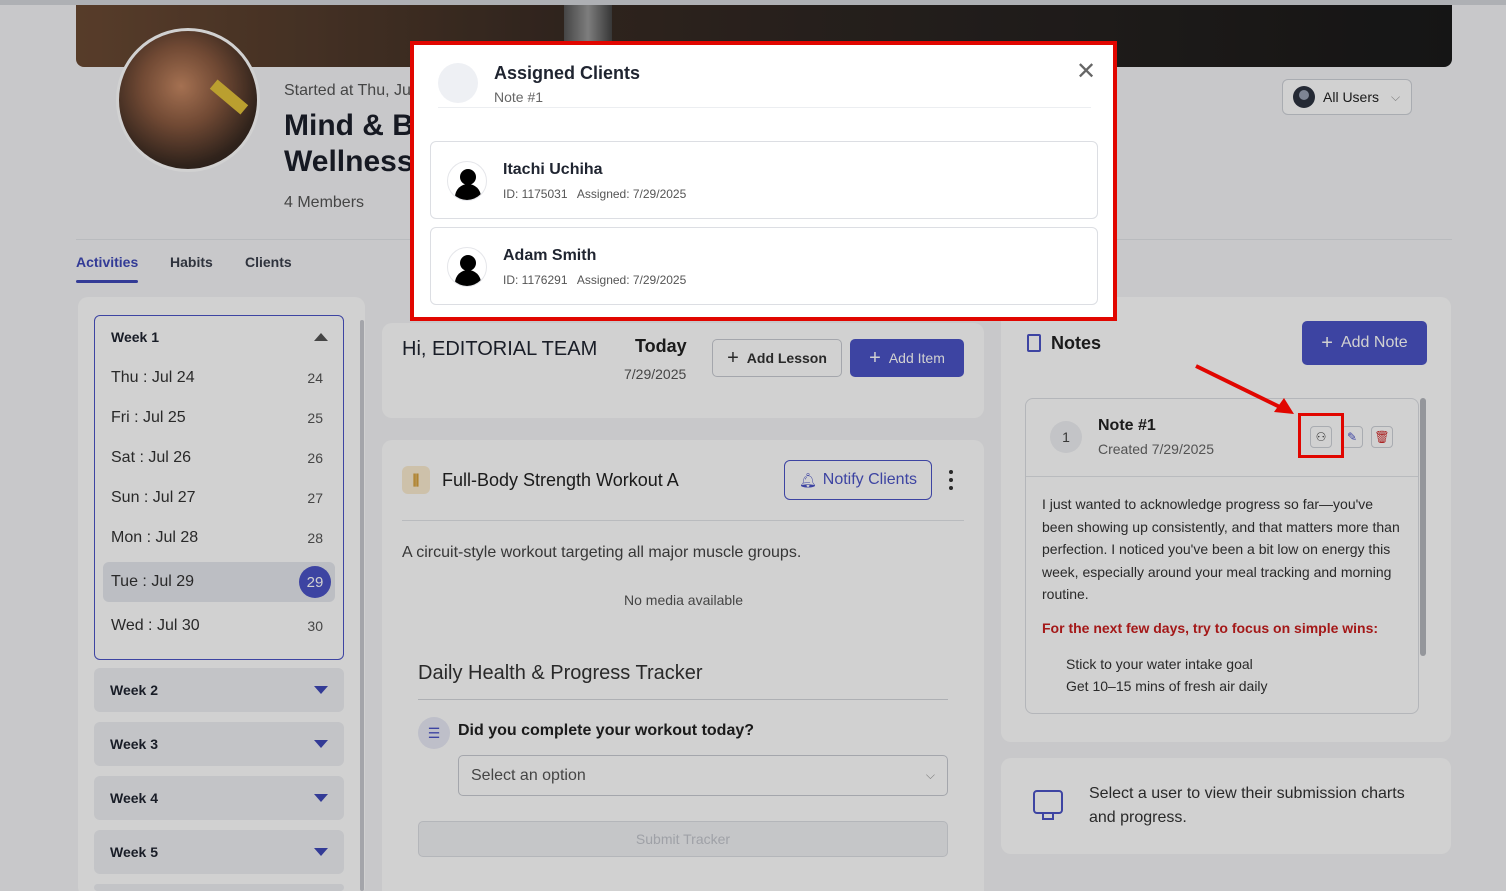 This screenshot has height=891, width=1506. What do you see at coordinates (519, 97) in the screenshot?
I see `modal-subtitle: Note #1` at bounding box center [519, 97].